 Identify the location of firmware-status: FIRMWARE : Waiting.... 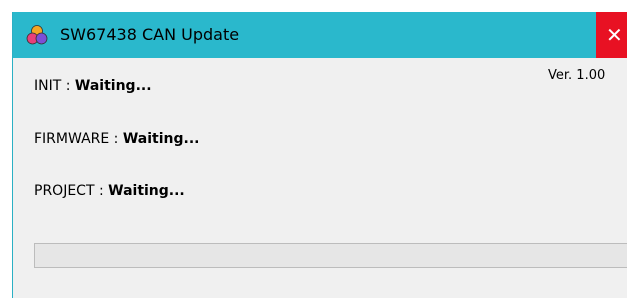
(116, 139).